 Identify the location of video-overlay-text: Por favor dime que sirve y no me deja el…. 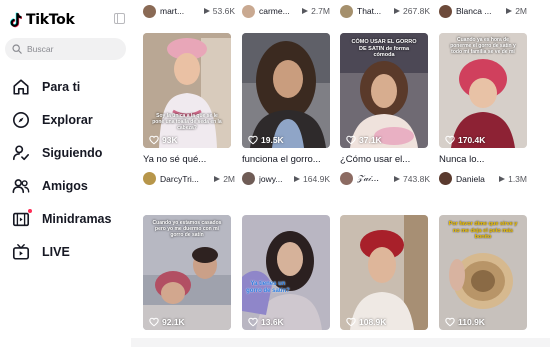
(483, 231).